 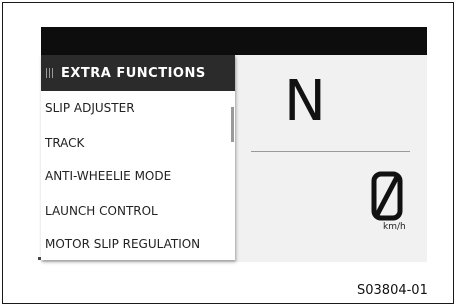 I want to click on dashboard-divider, so click(x=330, y=151).